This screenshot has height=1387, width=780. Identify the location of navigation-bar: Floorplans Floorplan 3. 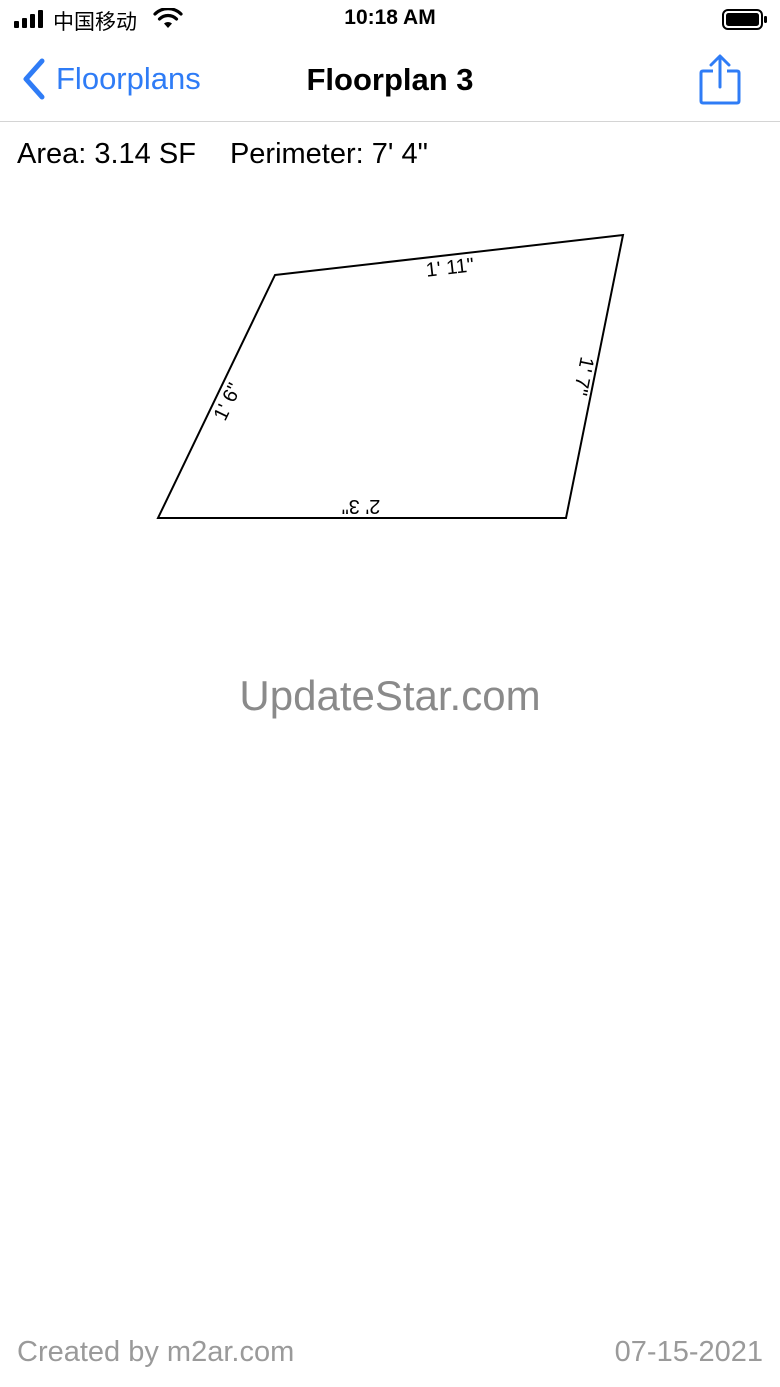
(390, 81).